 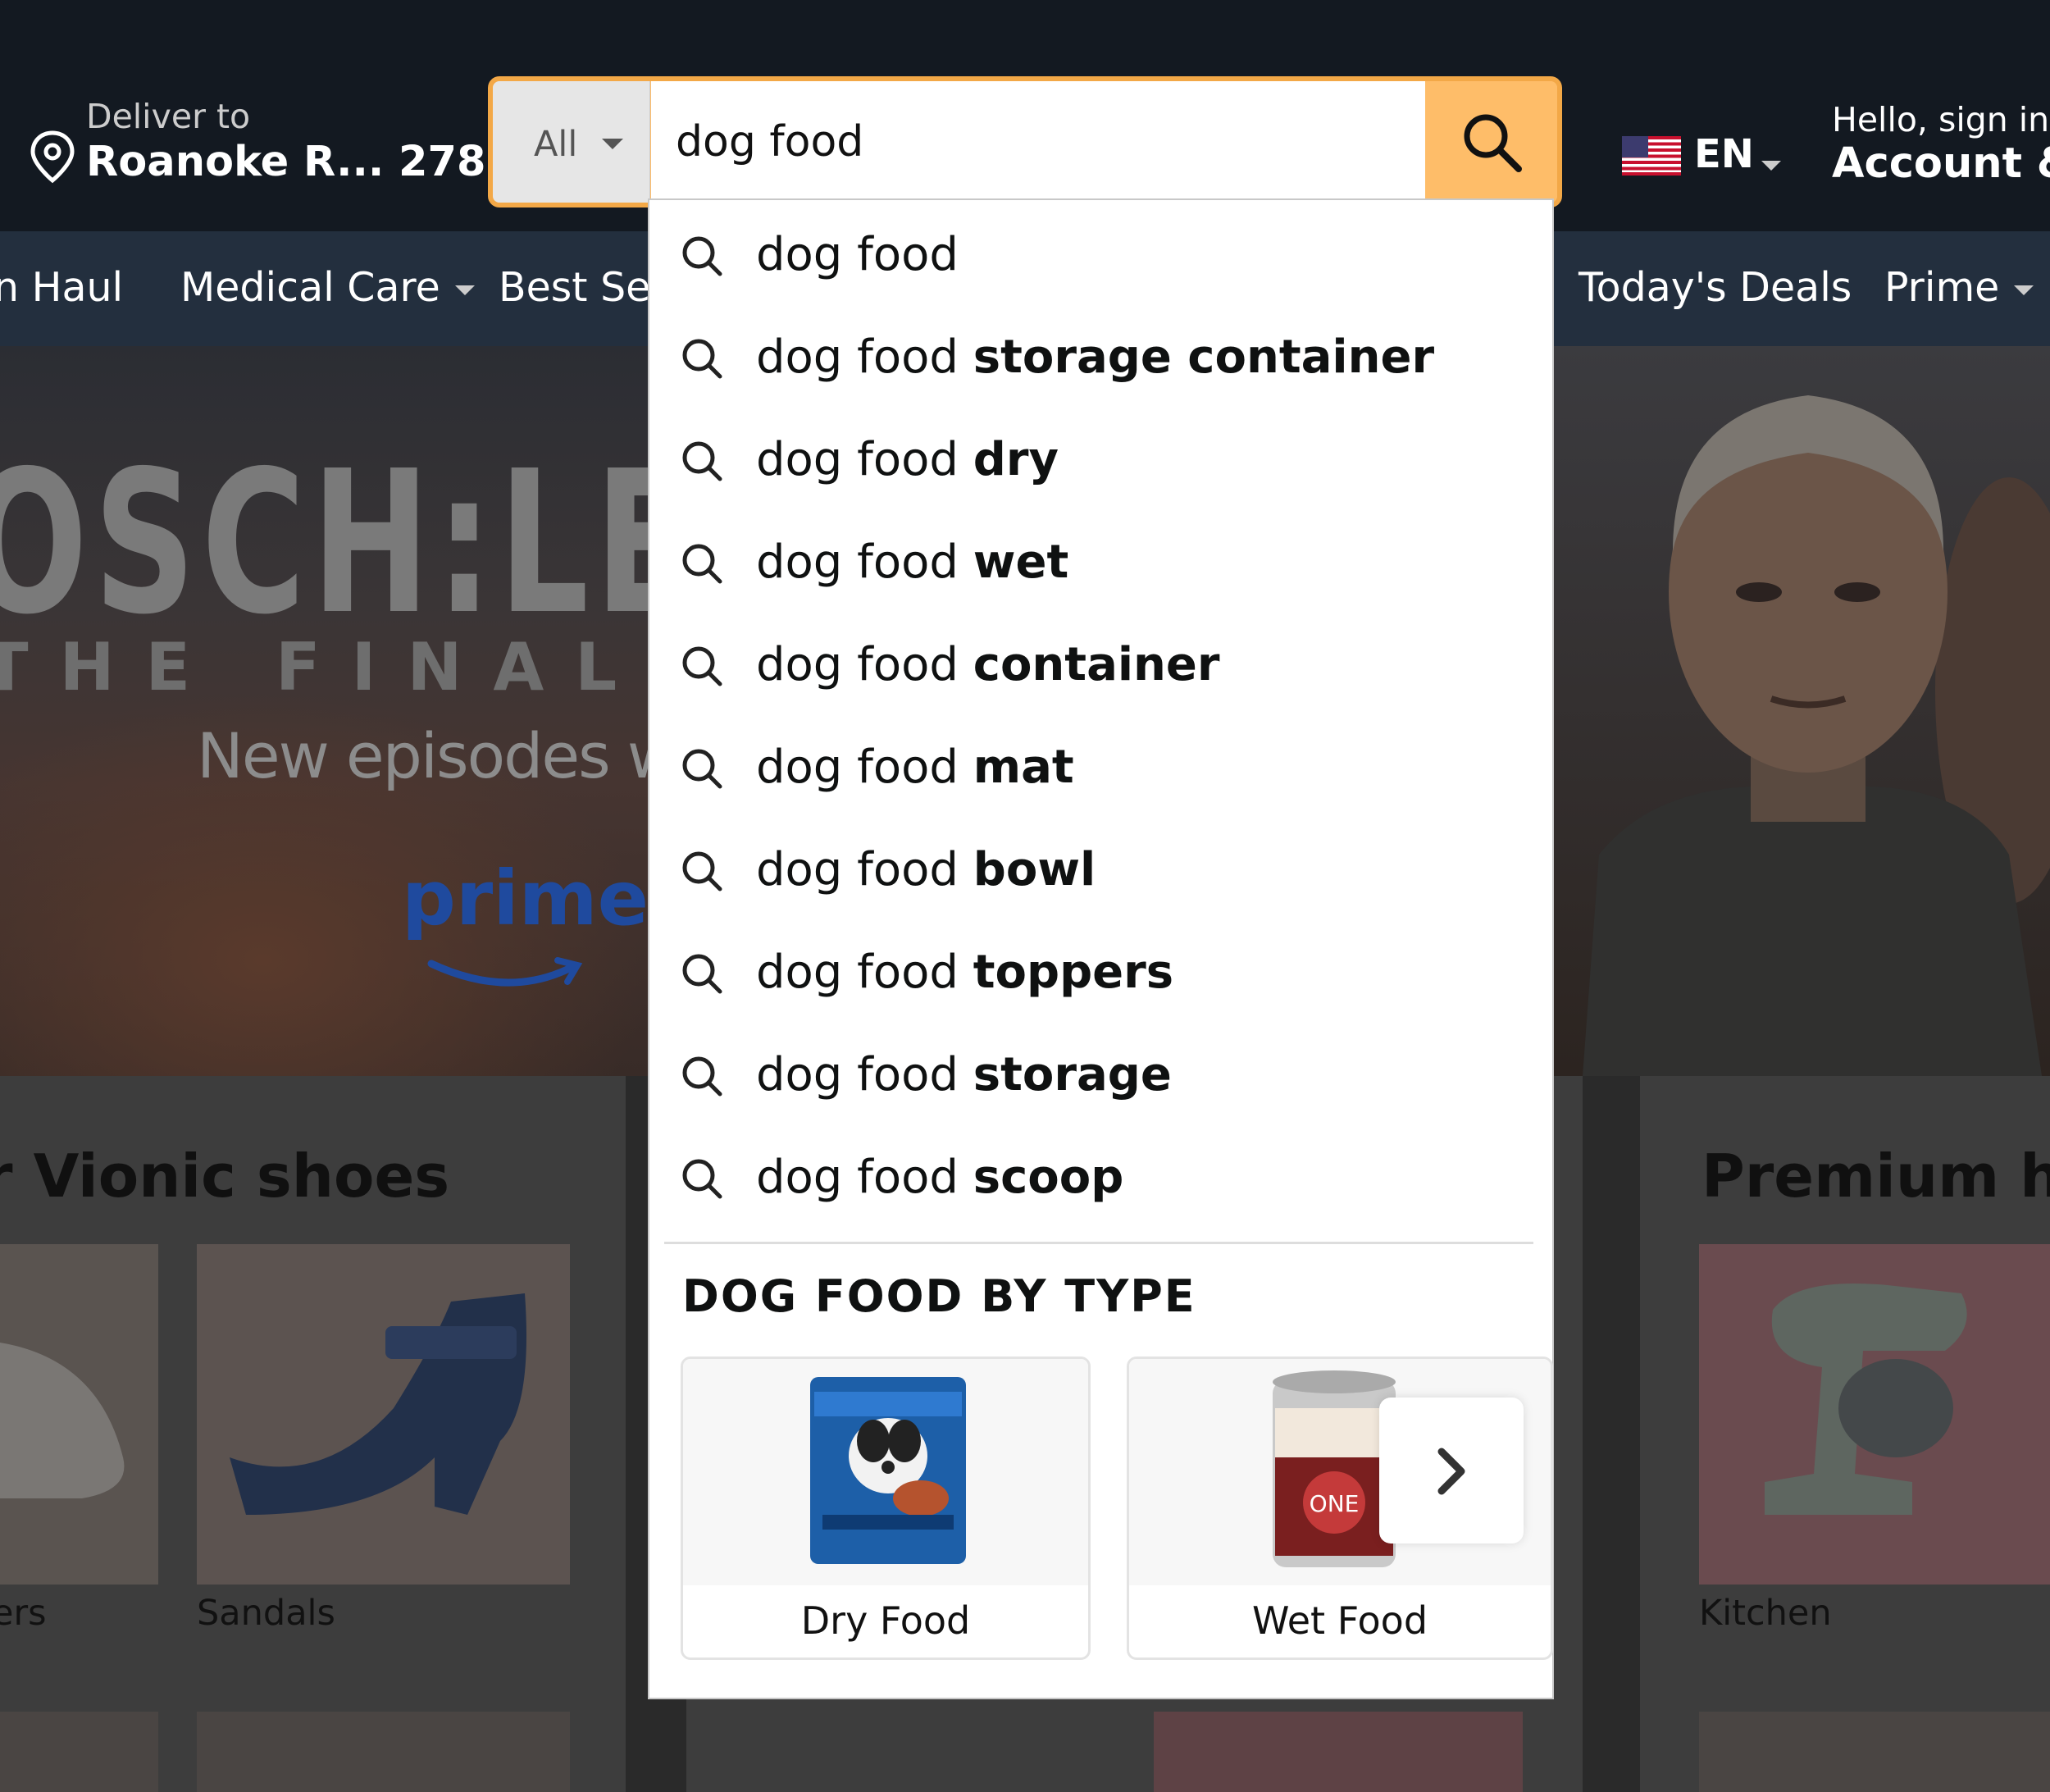 I want to click on deliver-label: Deliver to, so click(x=168, y=117).